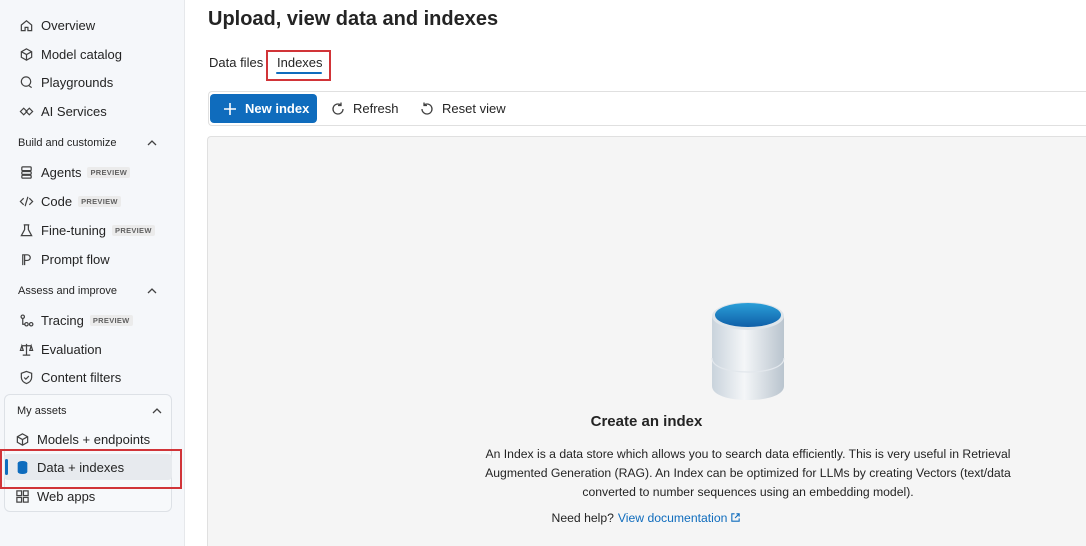 The image size is (1086, 546). Describe the element at coordinates (75, 259) in the screenshot. I see `sidebar-item-label: Prompt flow` at that location.